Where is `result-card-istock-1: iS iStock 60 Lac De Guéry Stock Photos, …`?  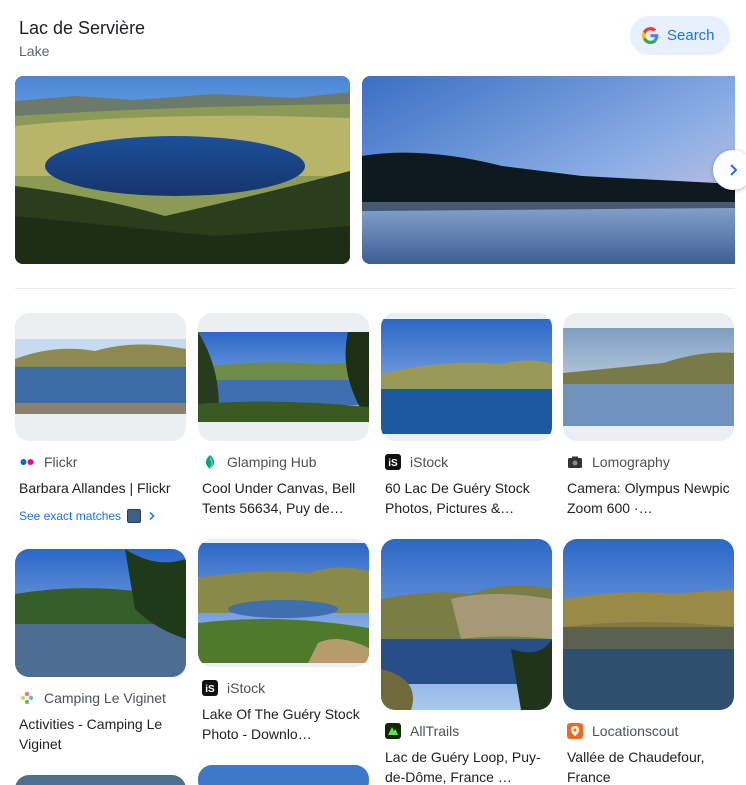 result-card-istock-1: iS iStock 60 Lac De Guéry Stock Photos, … is located at coordinates (466, 418).